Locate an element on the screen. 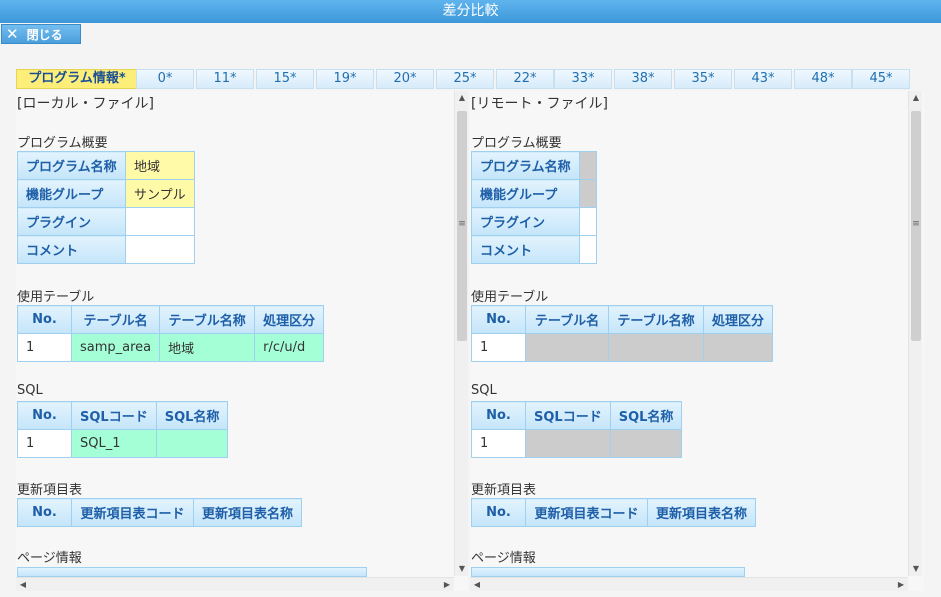 The height and width of the screenshot is (597, 941). overview-value: サンプル is located at coordinates (160, 193).